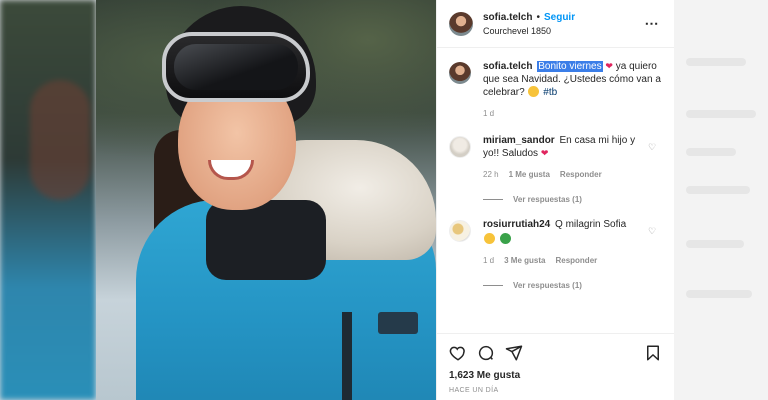 The height and width of the screenshot is (400, 768). I want to click on hashtag-link: #tb, so click(550, 92).